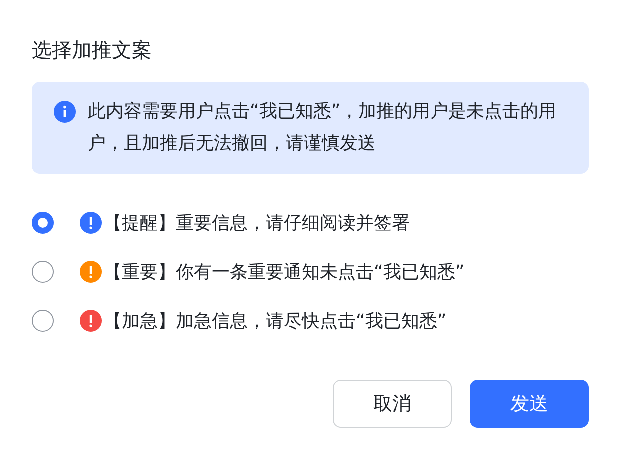 This screenshot has height=462, width=622. I want to click on cancel-button: 取消, so click(392, 404).